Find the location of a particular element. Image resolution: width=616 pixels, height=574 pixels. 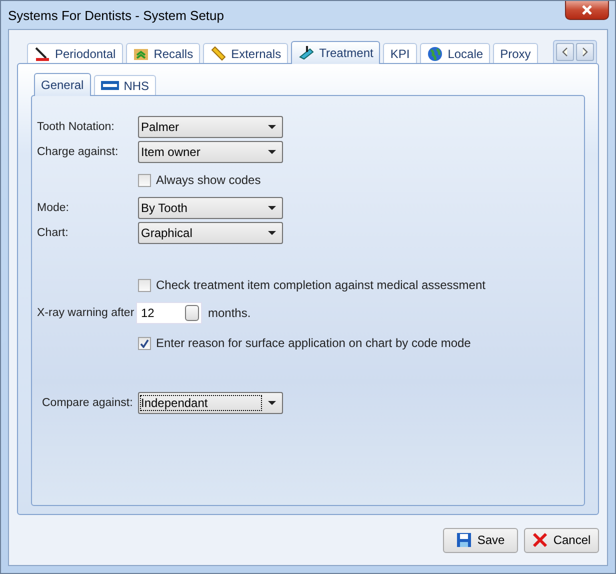

window-title: Systems For Dentists - System Setup is located at coordinates (116, 15).